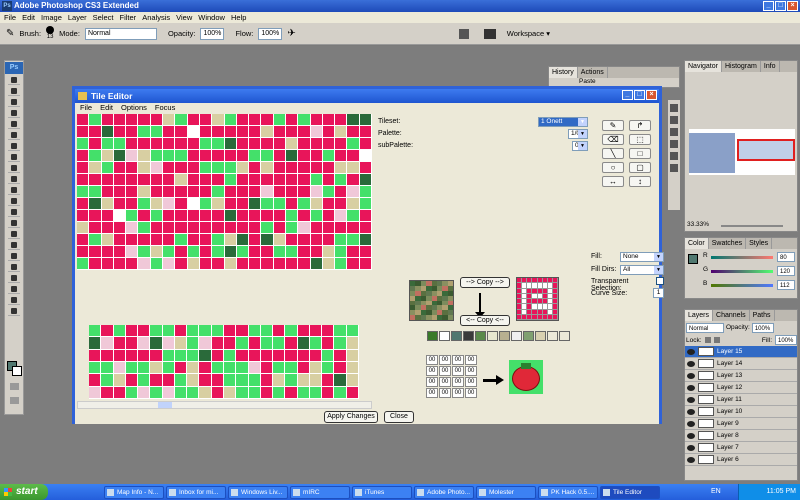 The width and height of the screenshot is (800, 500). Describe the element at coordinates (14, 146) in the screenshot. I see `healing-tool-icon` at that location.